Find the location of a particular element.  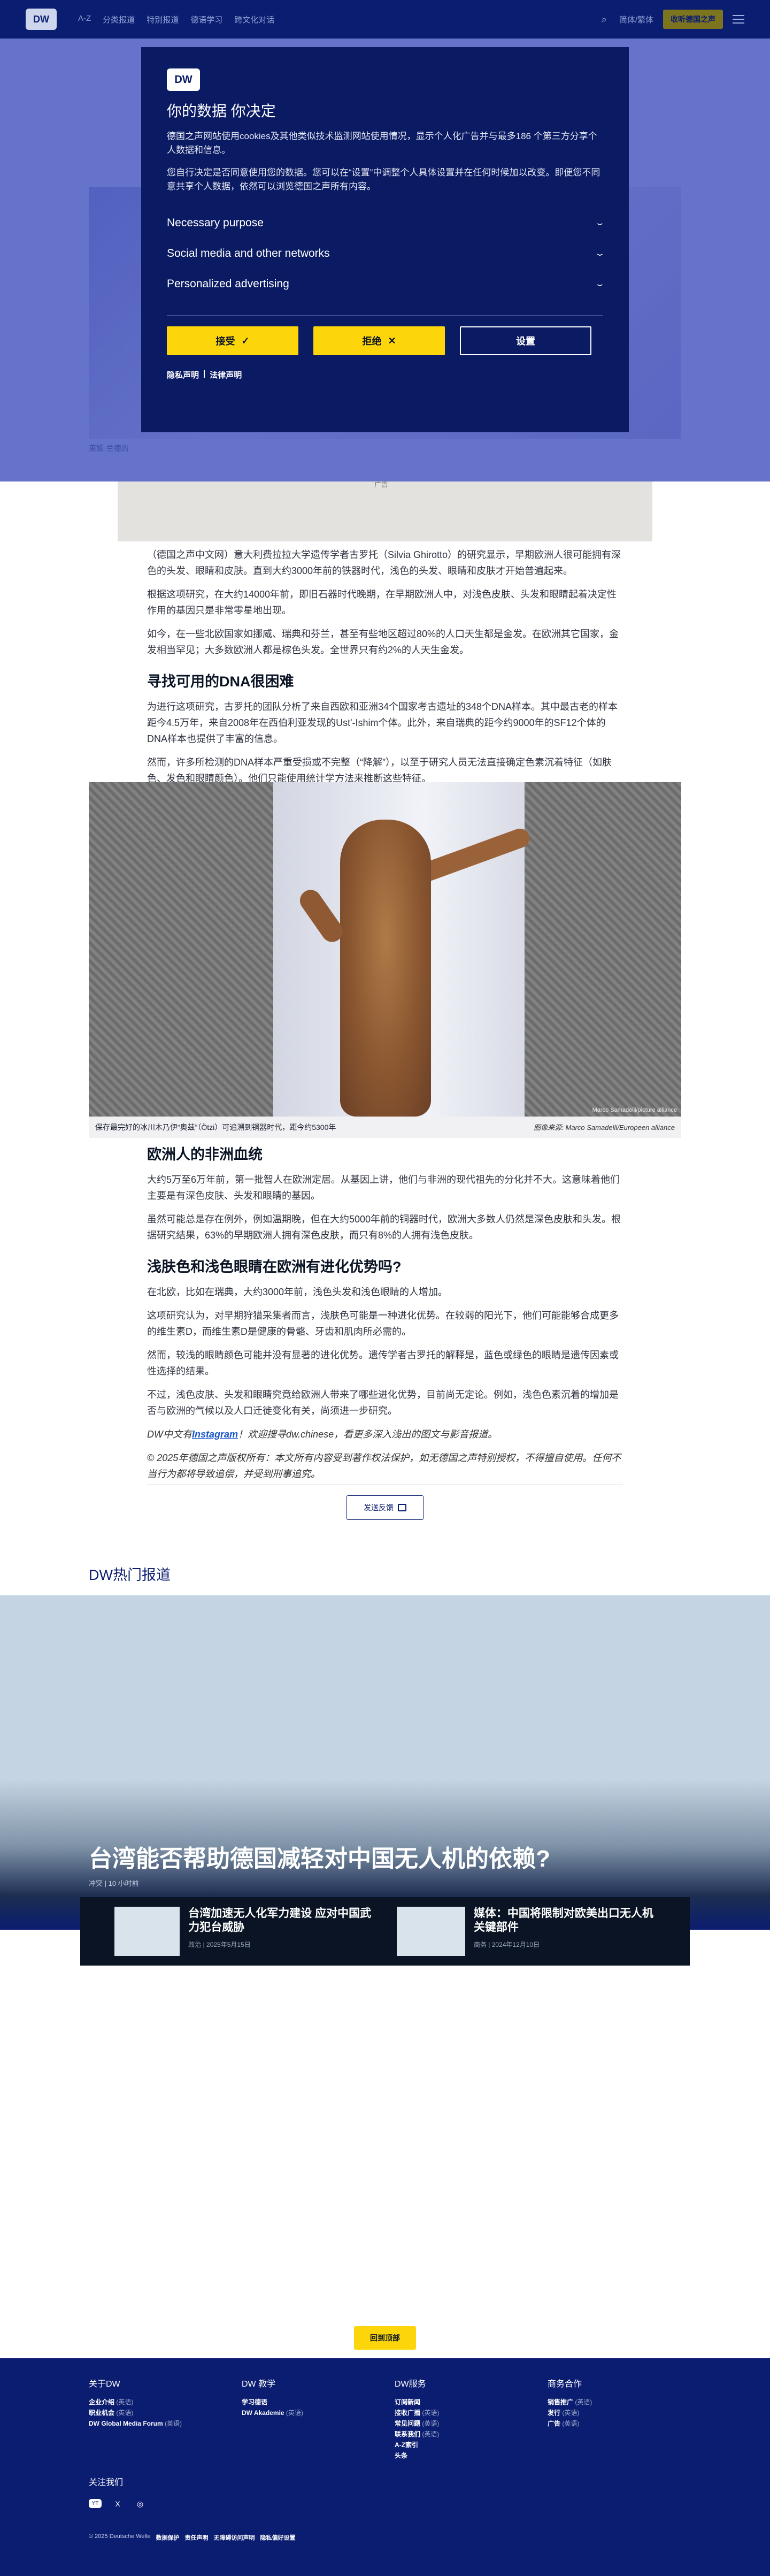

listen-button: 收听德国之声 is located at coordinates (693, 19).